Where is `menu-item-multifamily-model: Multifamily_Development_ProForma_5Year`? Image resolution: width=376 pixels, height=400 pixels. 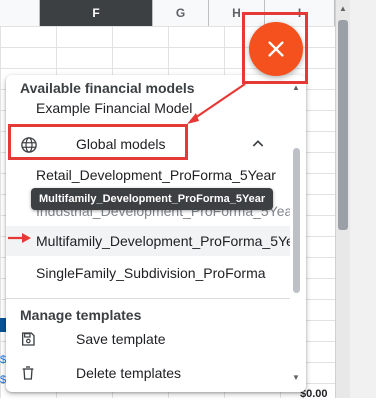
menu-item-multifamily-model: Multifamily_Development_ProForma_5Year is located at coordinates (148, 241).